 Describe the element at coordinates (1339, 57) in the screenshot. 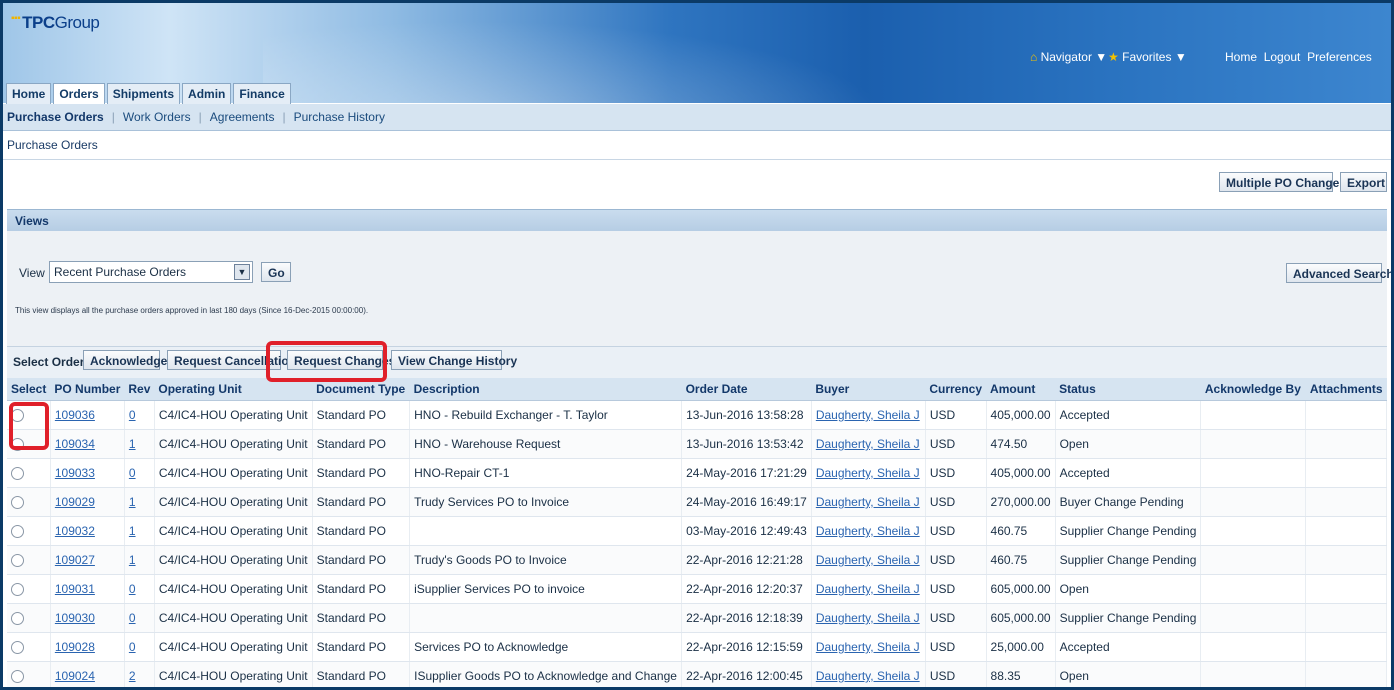

I see `preferences-link: Preferences` at that location.